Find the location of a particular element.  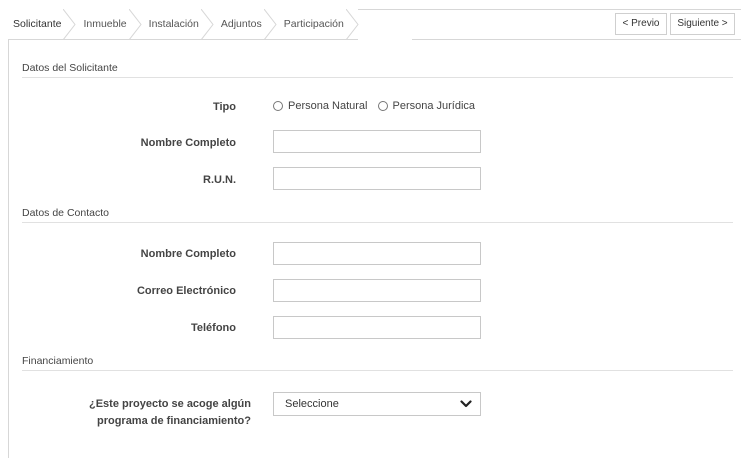

section-title-financiamiento: Financiamiento is located at coordinates (58, 361).